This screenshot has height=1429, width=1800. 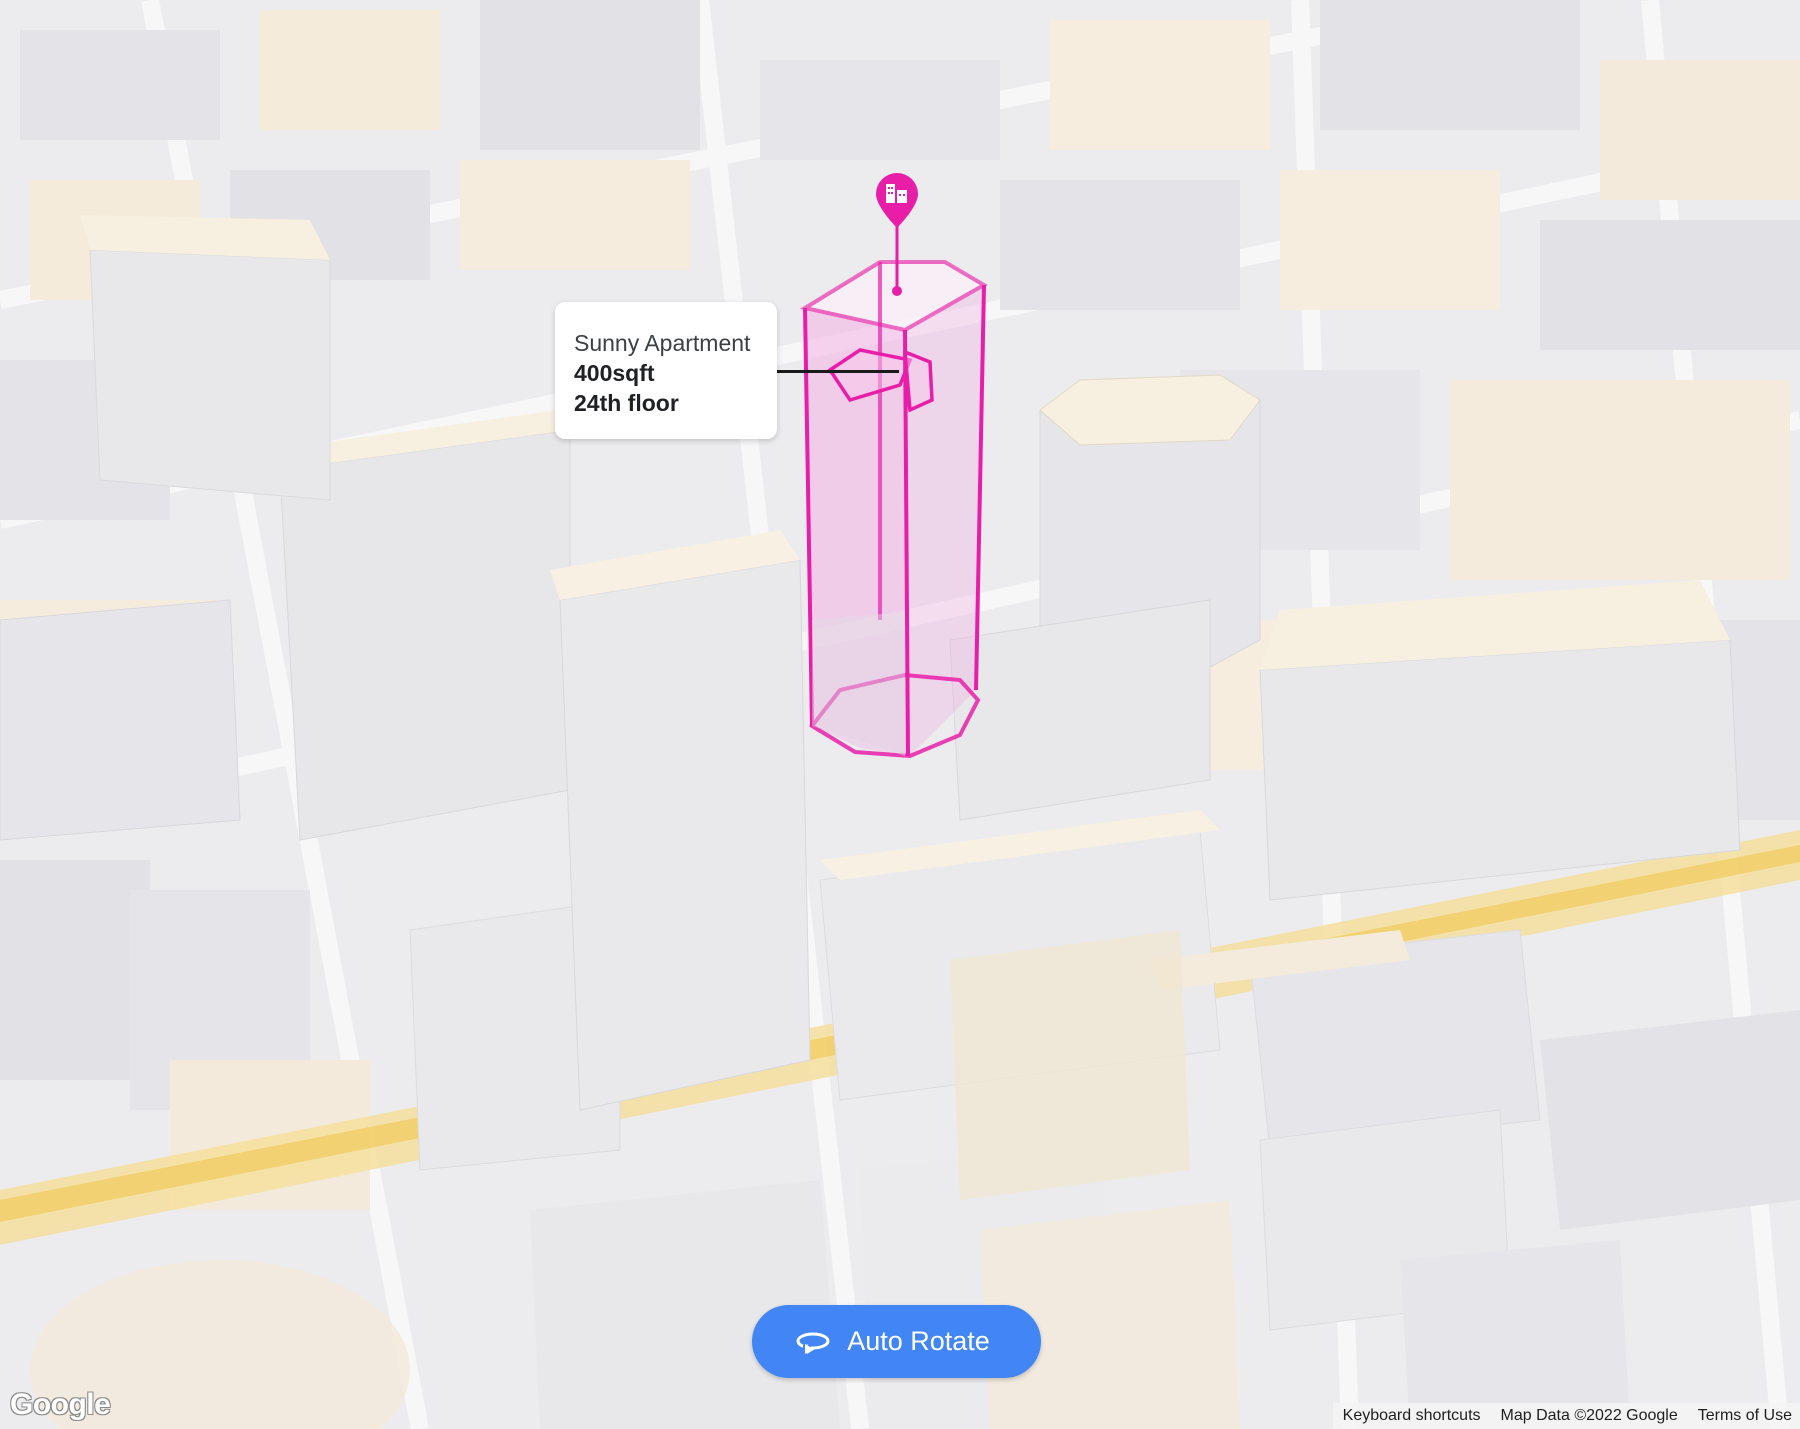 I want to click on info-card-leader-line, so click(x=838, y=371).